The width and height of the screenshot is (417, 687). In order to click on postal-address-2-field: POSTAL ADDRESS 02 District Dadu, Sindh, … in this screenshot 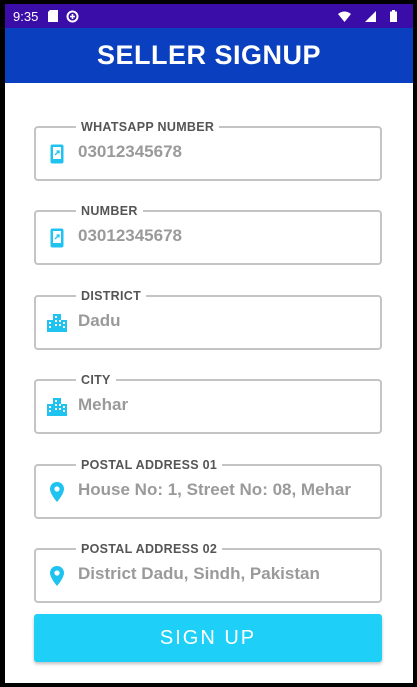, I will do `click(208, 572)`.